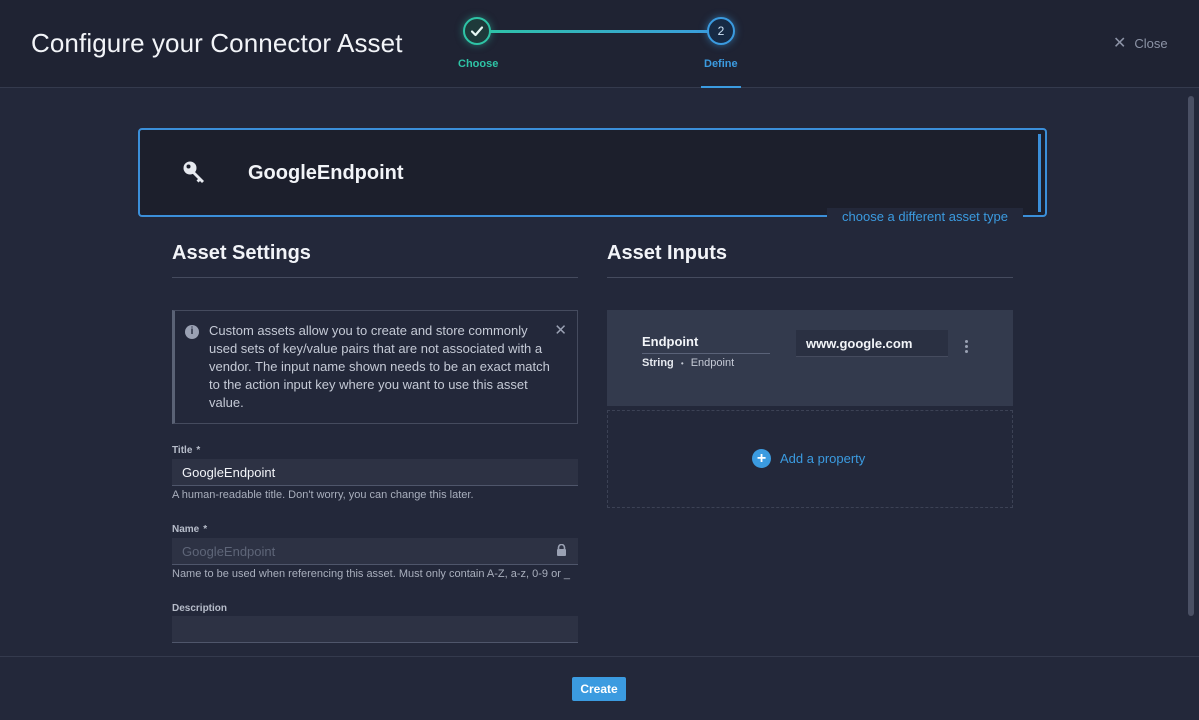 The width and height of the screenshot is (1199, 720). What do you see at coordinates (712, 363) in the screenshot?
I see `property-key: Endpoint` at bounding box center [712, 363].